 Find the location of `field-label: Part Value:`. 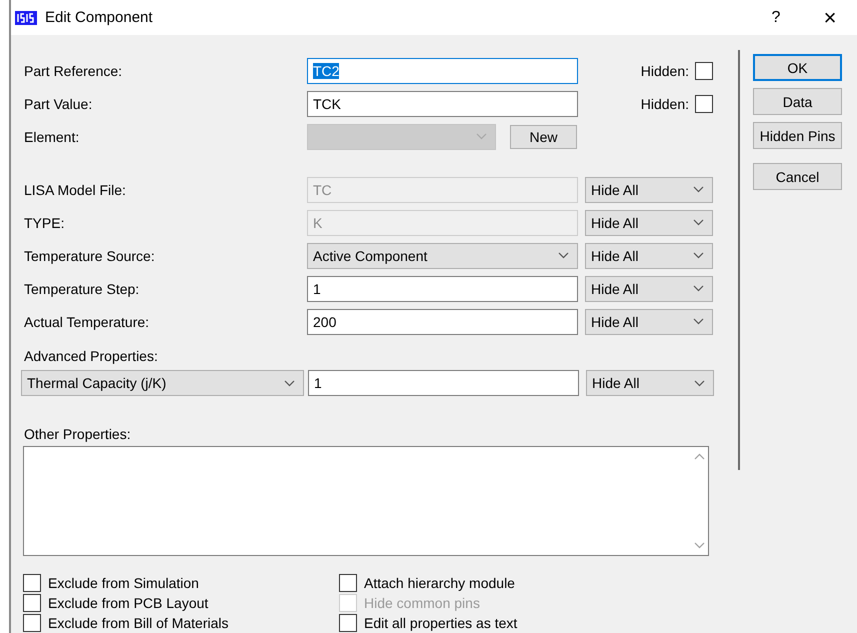

field-label: Part Value: is located at coordinates (59, 104).